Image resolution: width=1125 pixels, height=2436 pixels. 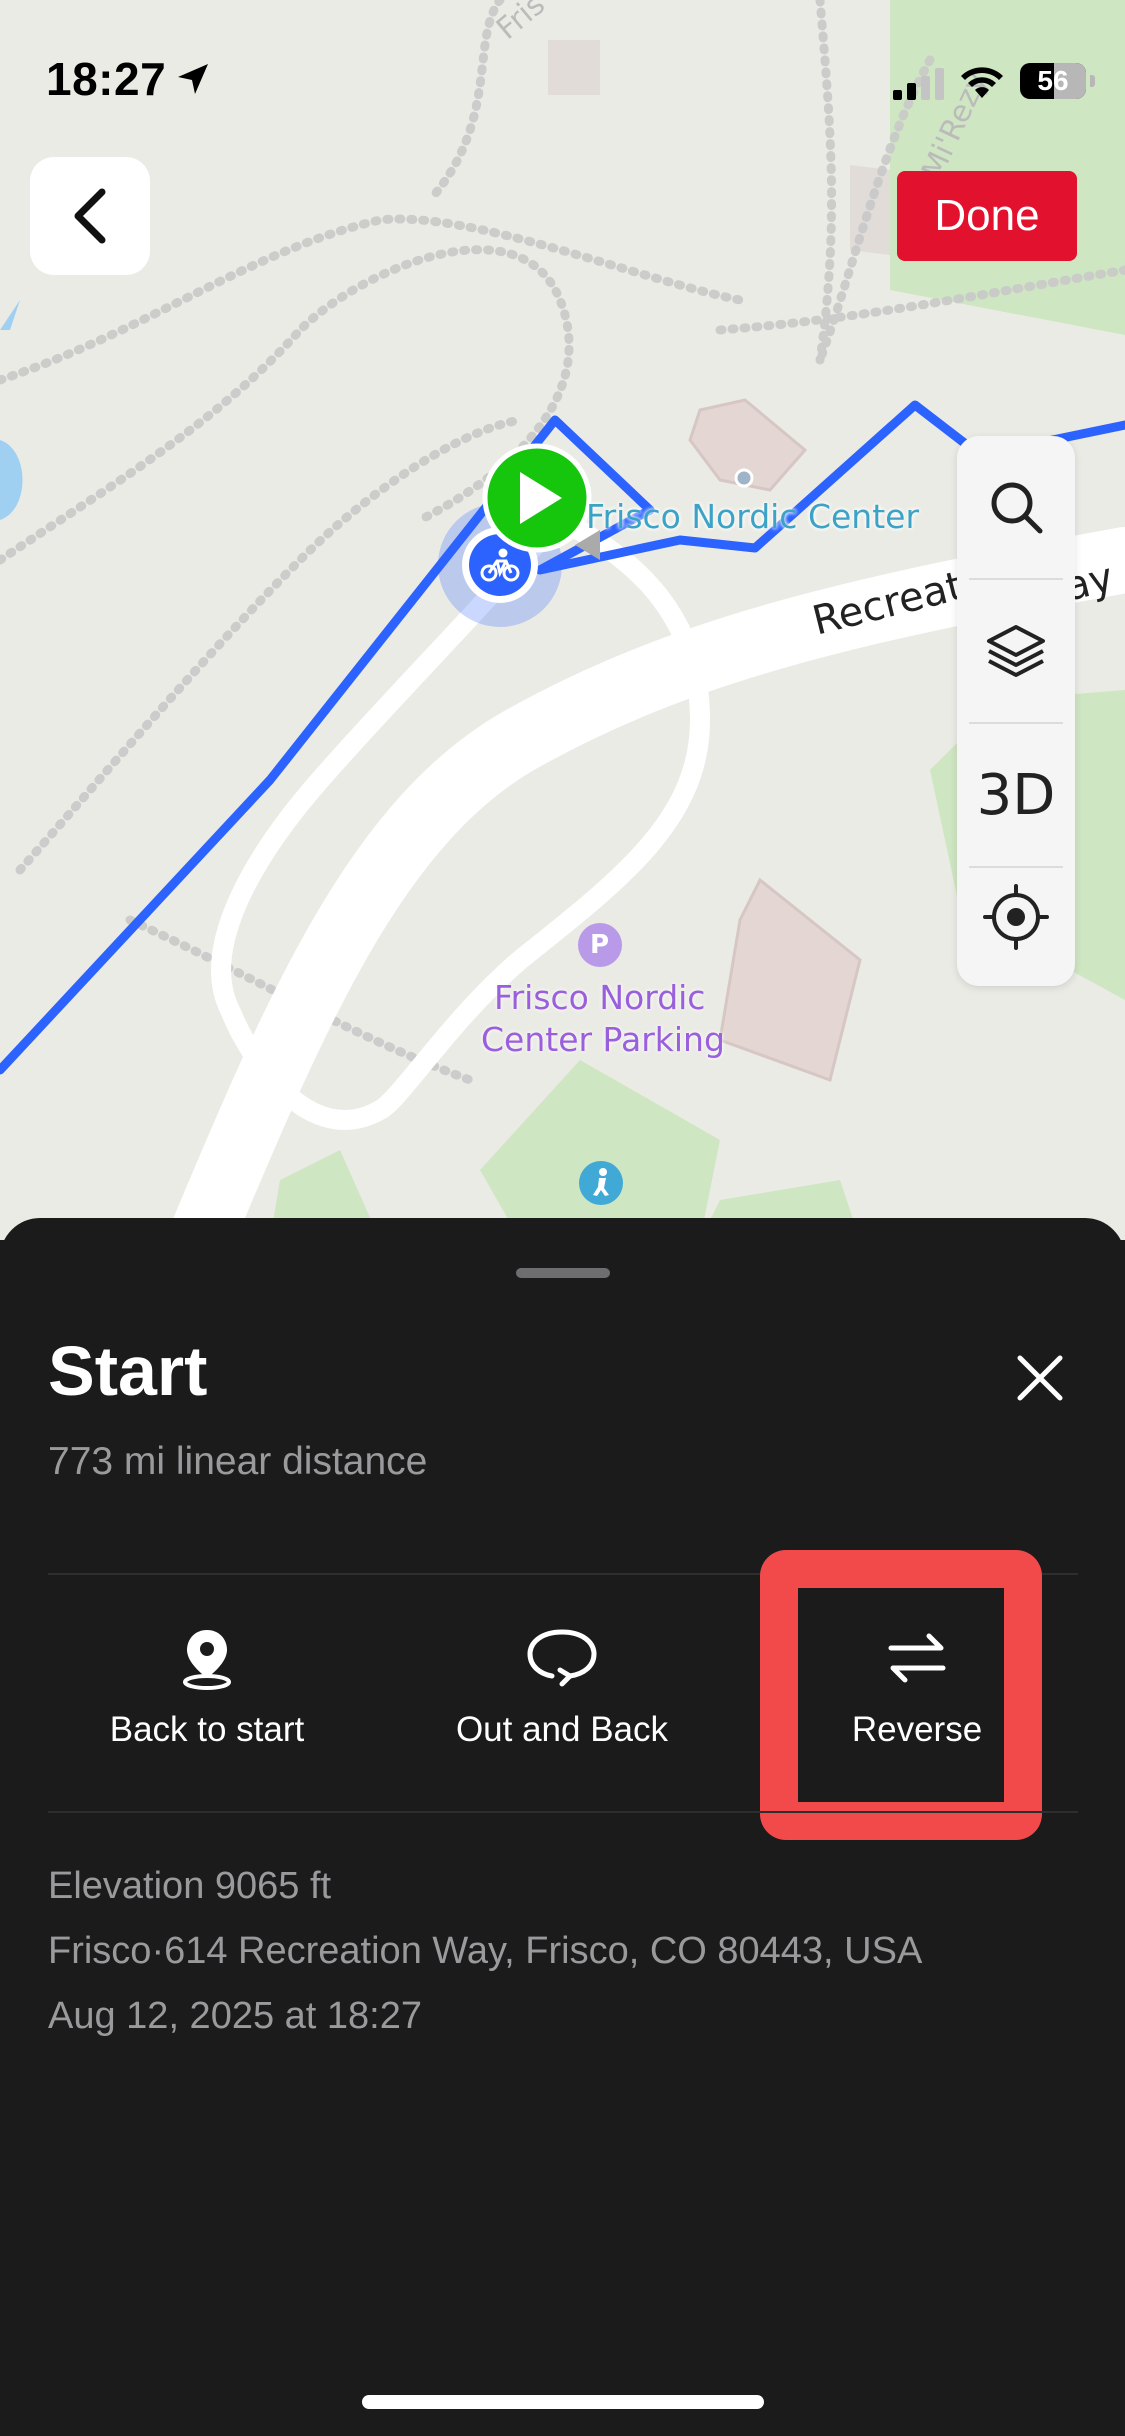 I want to click on back-to-start-button: Back to start, so click(x=207, y=1693).